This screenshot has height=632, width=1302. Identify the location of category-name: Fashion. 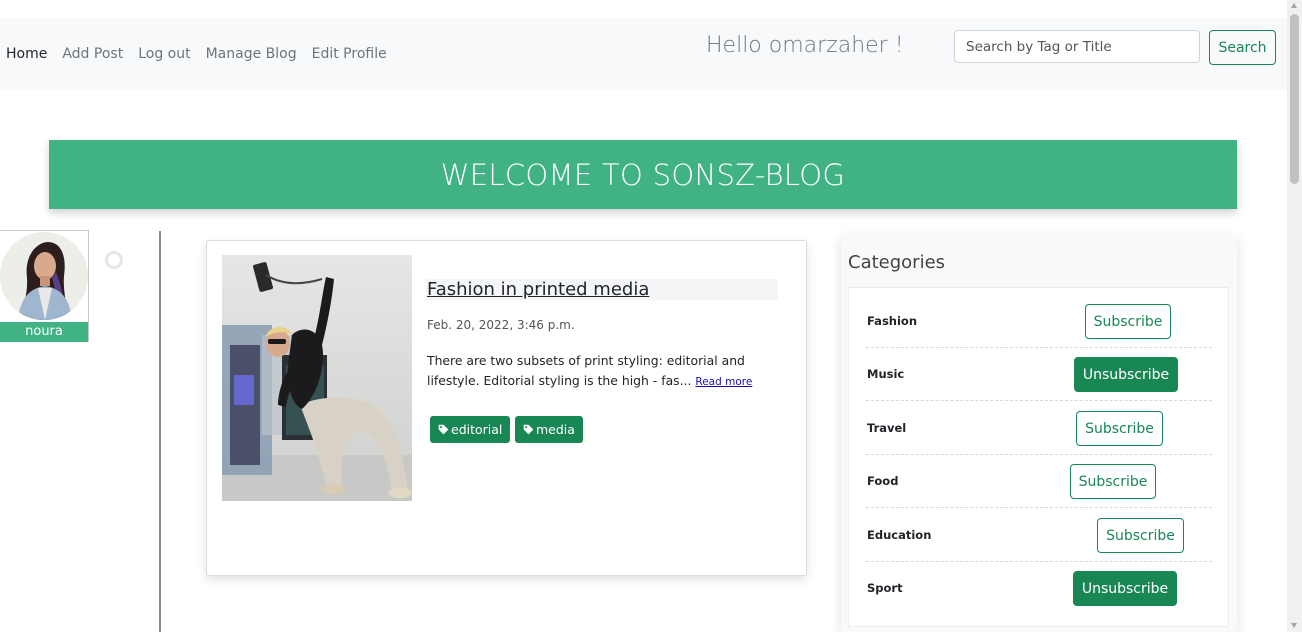
(892, 321).